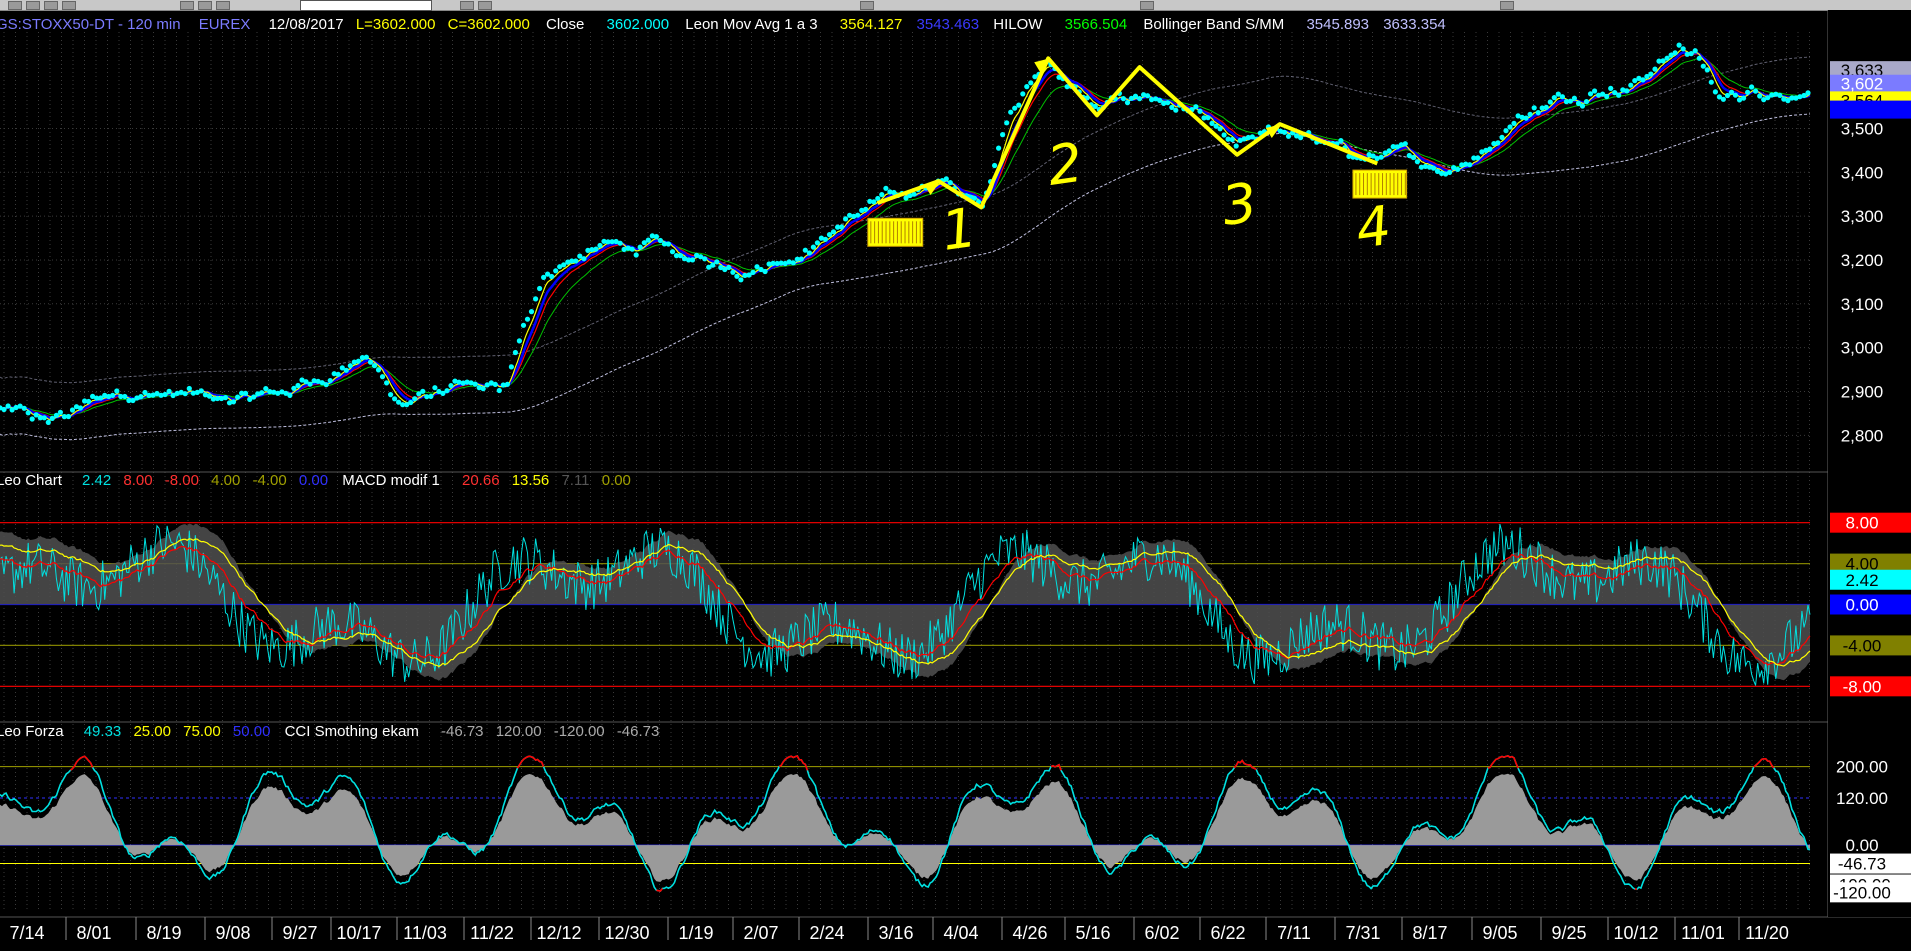  I want to click on x-tick-label: 9/08, so click(232, 933).